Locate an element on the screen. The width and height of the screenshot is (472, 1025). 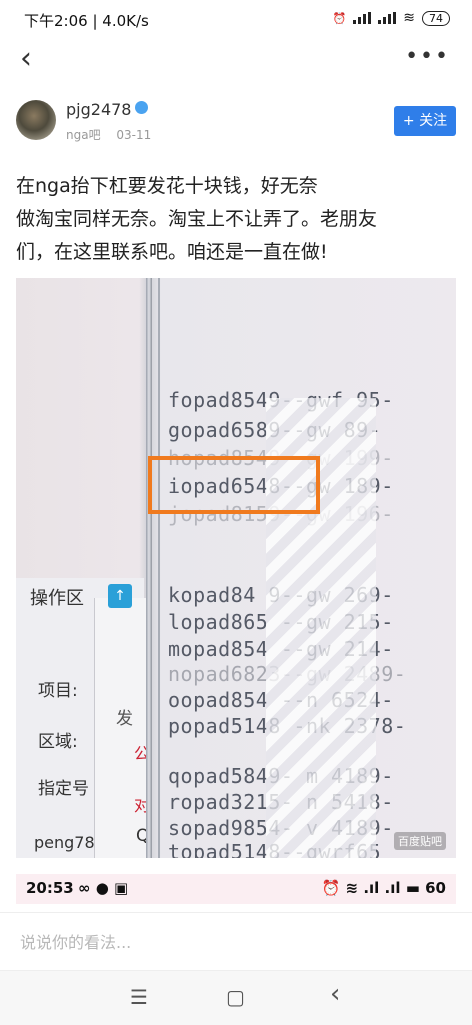
follow-button: + 关注 is located at coordinates (425, 121).